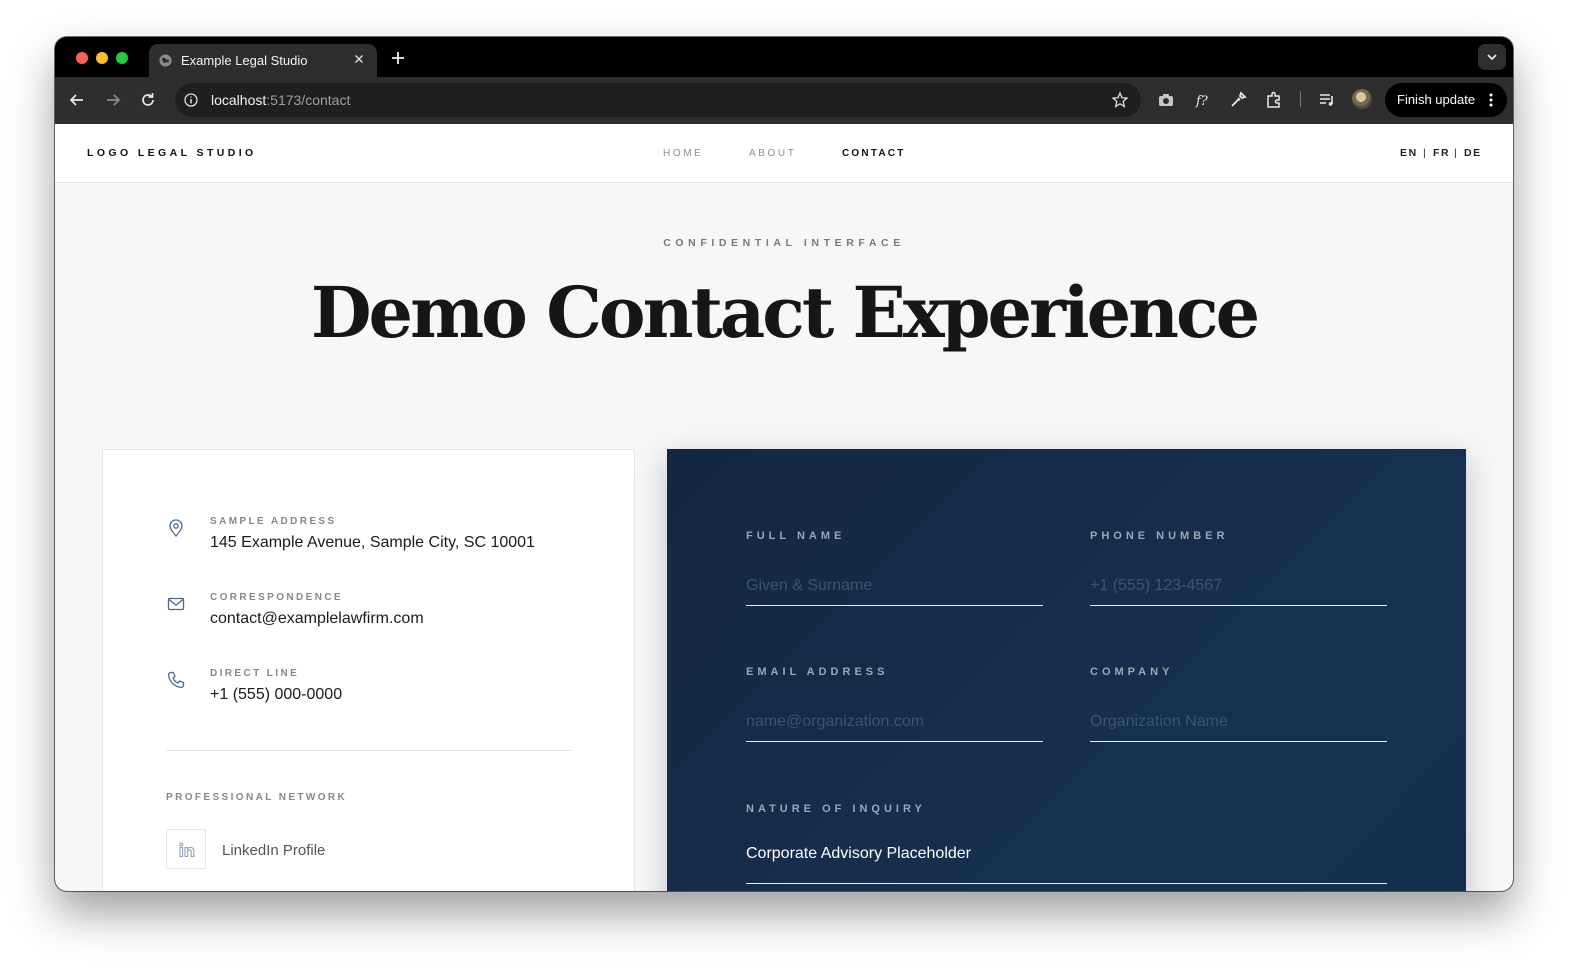 The height and width of the screenshot is (973, 1582). I want to click on browser-toolbar: localhost:5173/contact f?, so click(784, 100).